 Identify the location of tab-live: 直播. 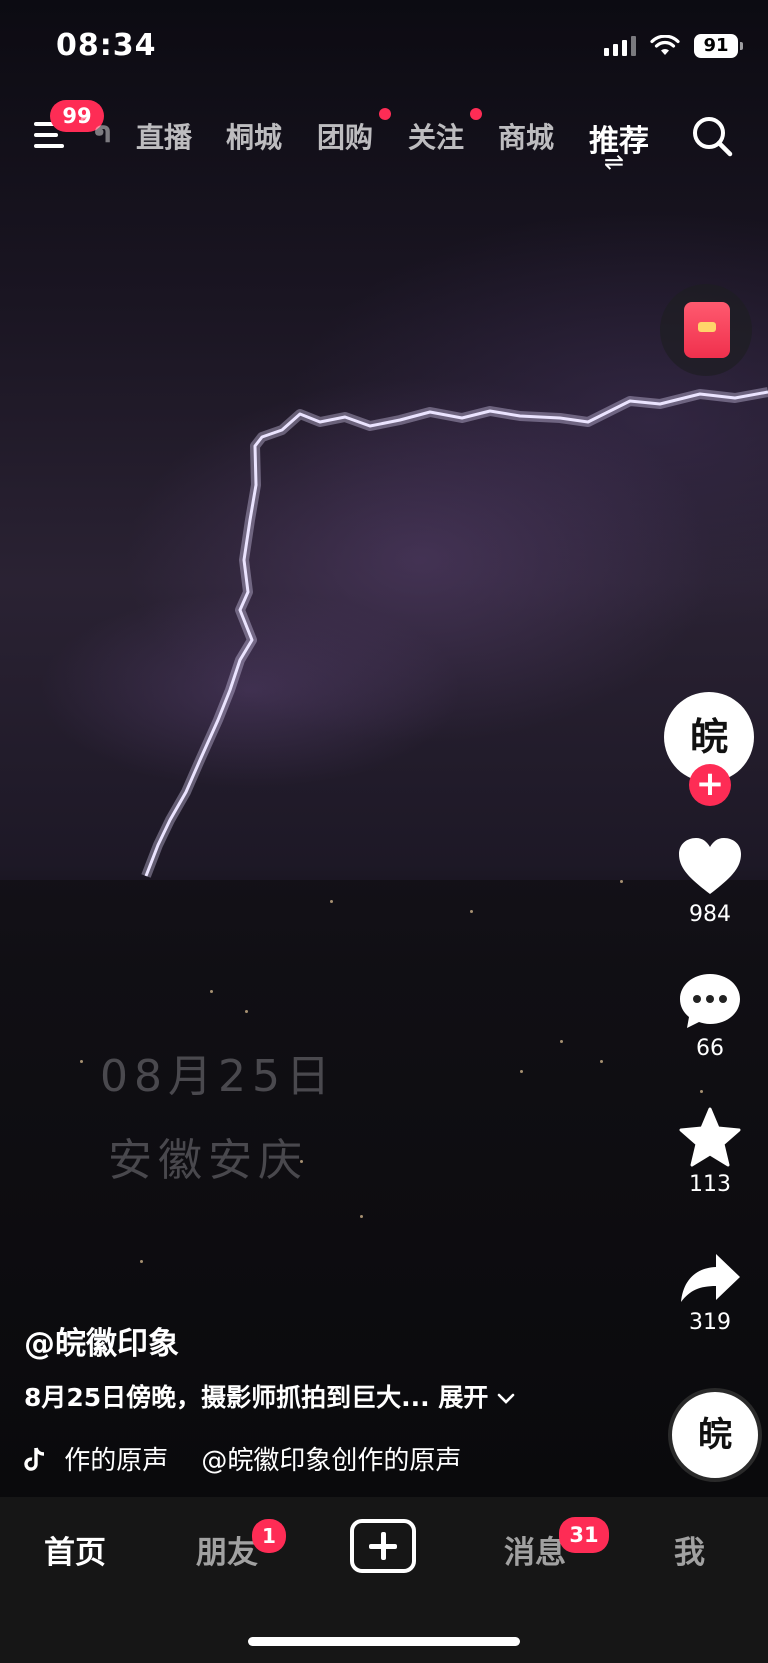
(164, 136).